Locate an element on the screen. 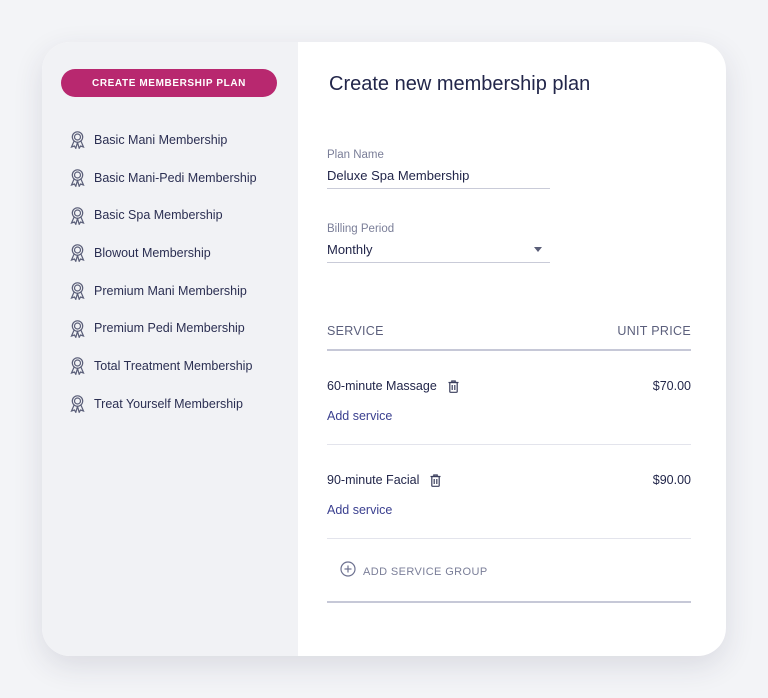 The height and width of the screenshot is (698, 768). service-name: 90-minute Facial is located at coordinates (373, 480).